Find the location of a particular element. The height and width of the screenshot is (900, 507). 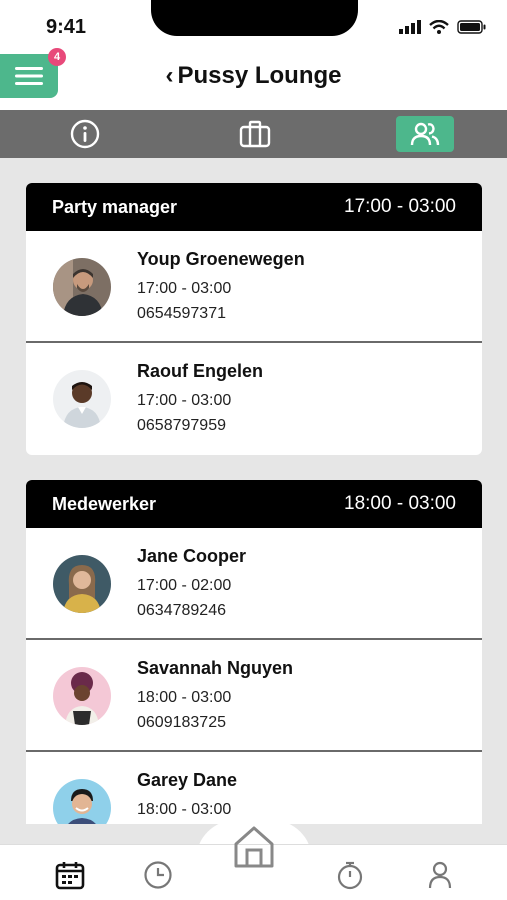

staff-row: Garey Dane 18:00 - 03:00 is located at coordinates (254, 788).